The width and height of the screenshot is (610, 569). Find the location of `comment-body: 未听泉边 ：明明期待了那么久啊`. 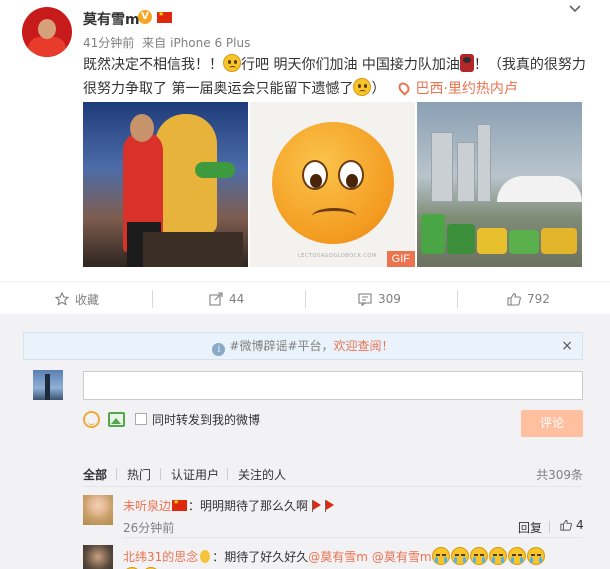

comment-body: 未听泉边 ：明明期待了那么久啊 is located at coordinates (229, 505).